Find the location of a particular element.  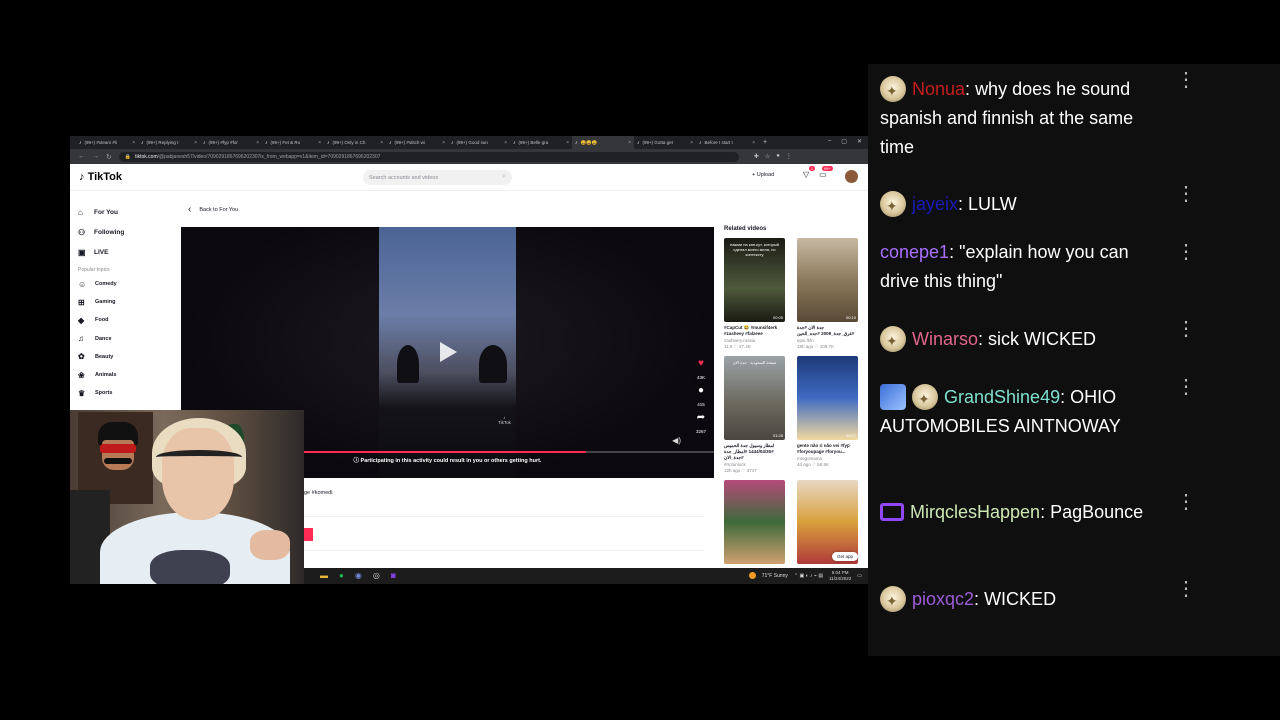

browser-tab: ♪ (99+) #fyp #for × is located at coordinates (231, 142).